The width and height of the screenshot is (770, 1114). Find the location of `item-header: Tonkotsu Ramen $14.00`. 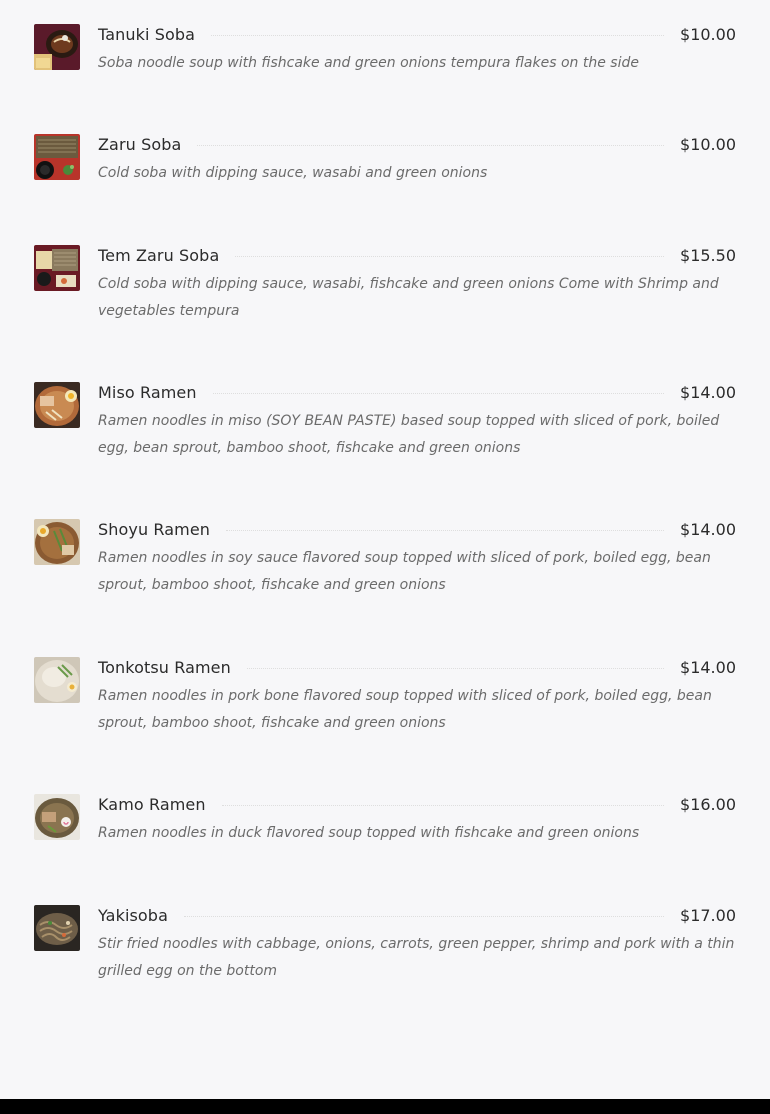

item-header: Tonkotsu Ramen $14.00 is located at coordinates (417, 667).